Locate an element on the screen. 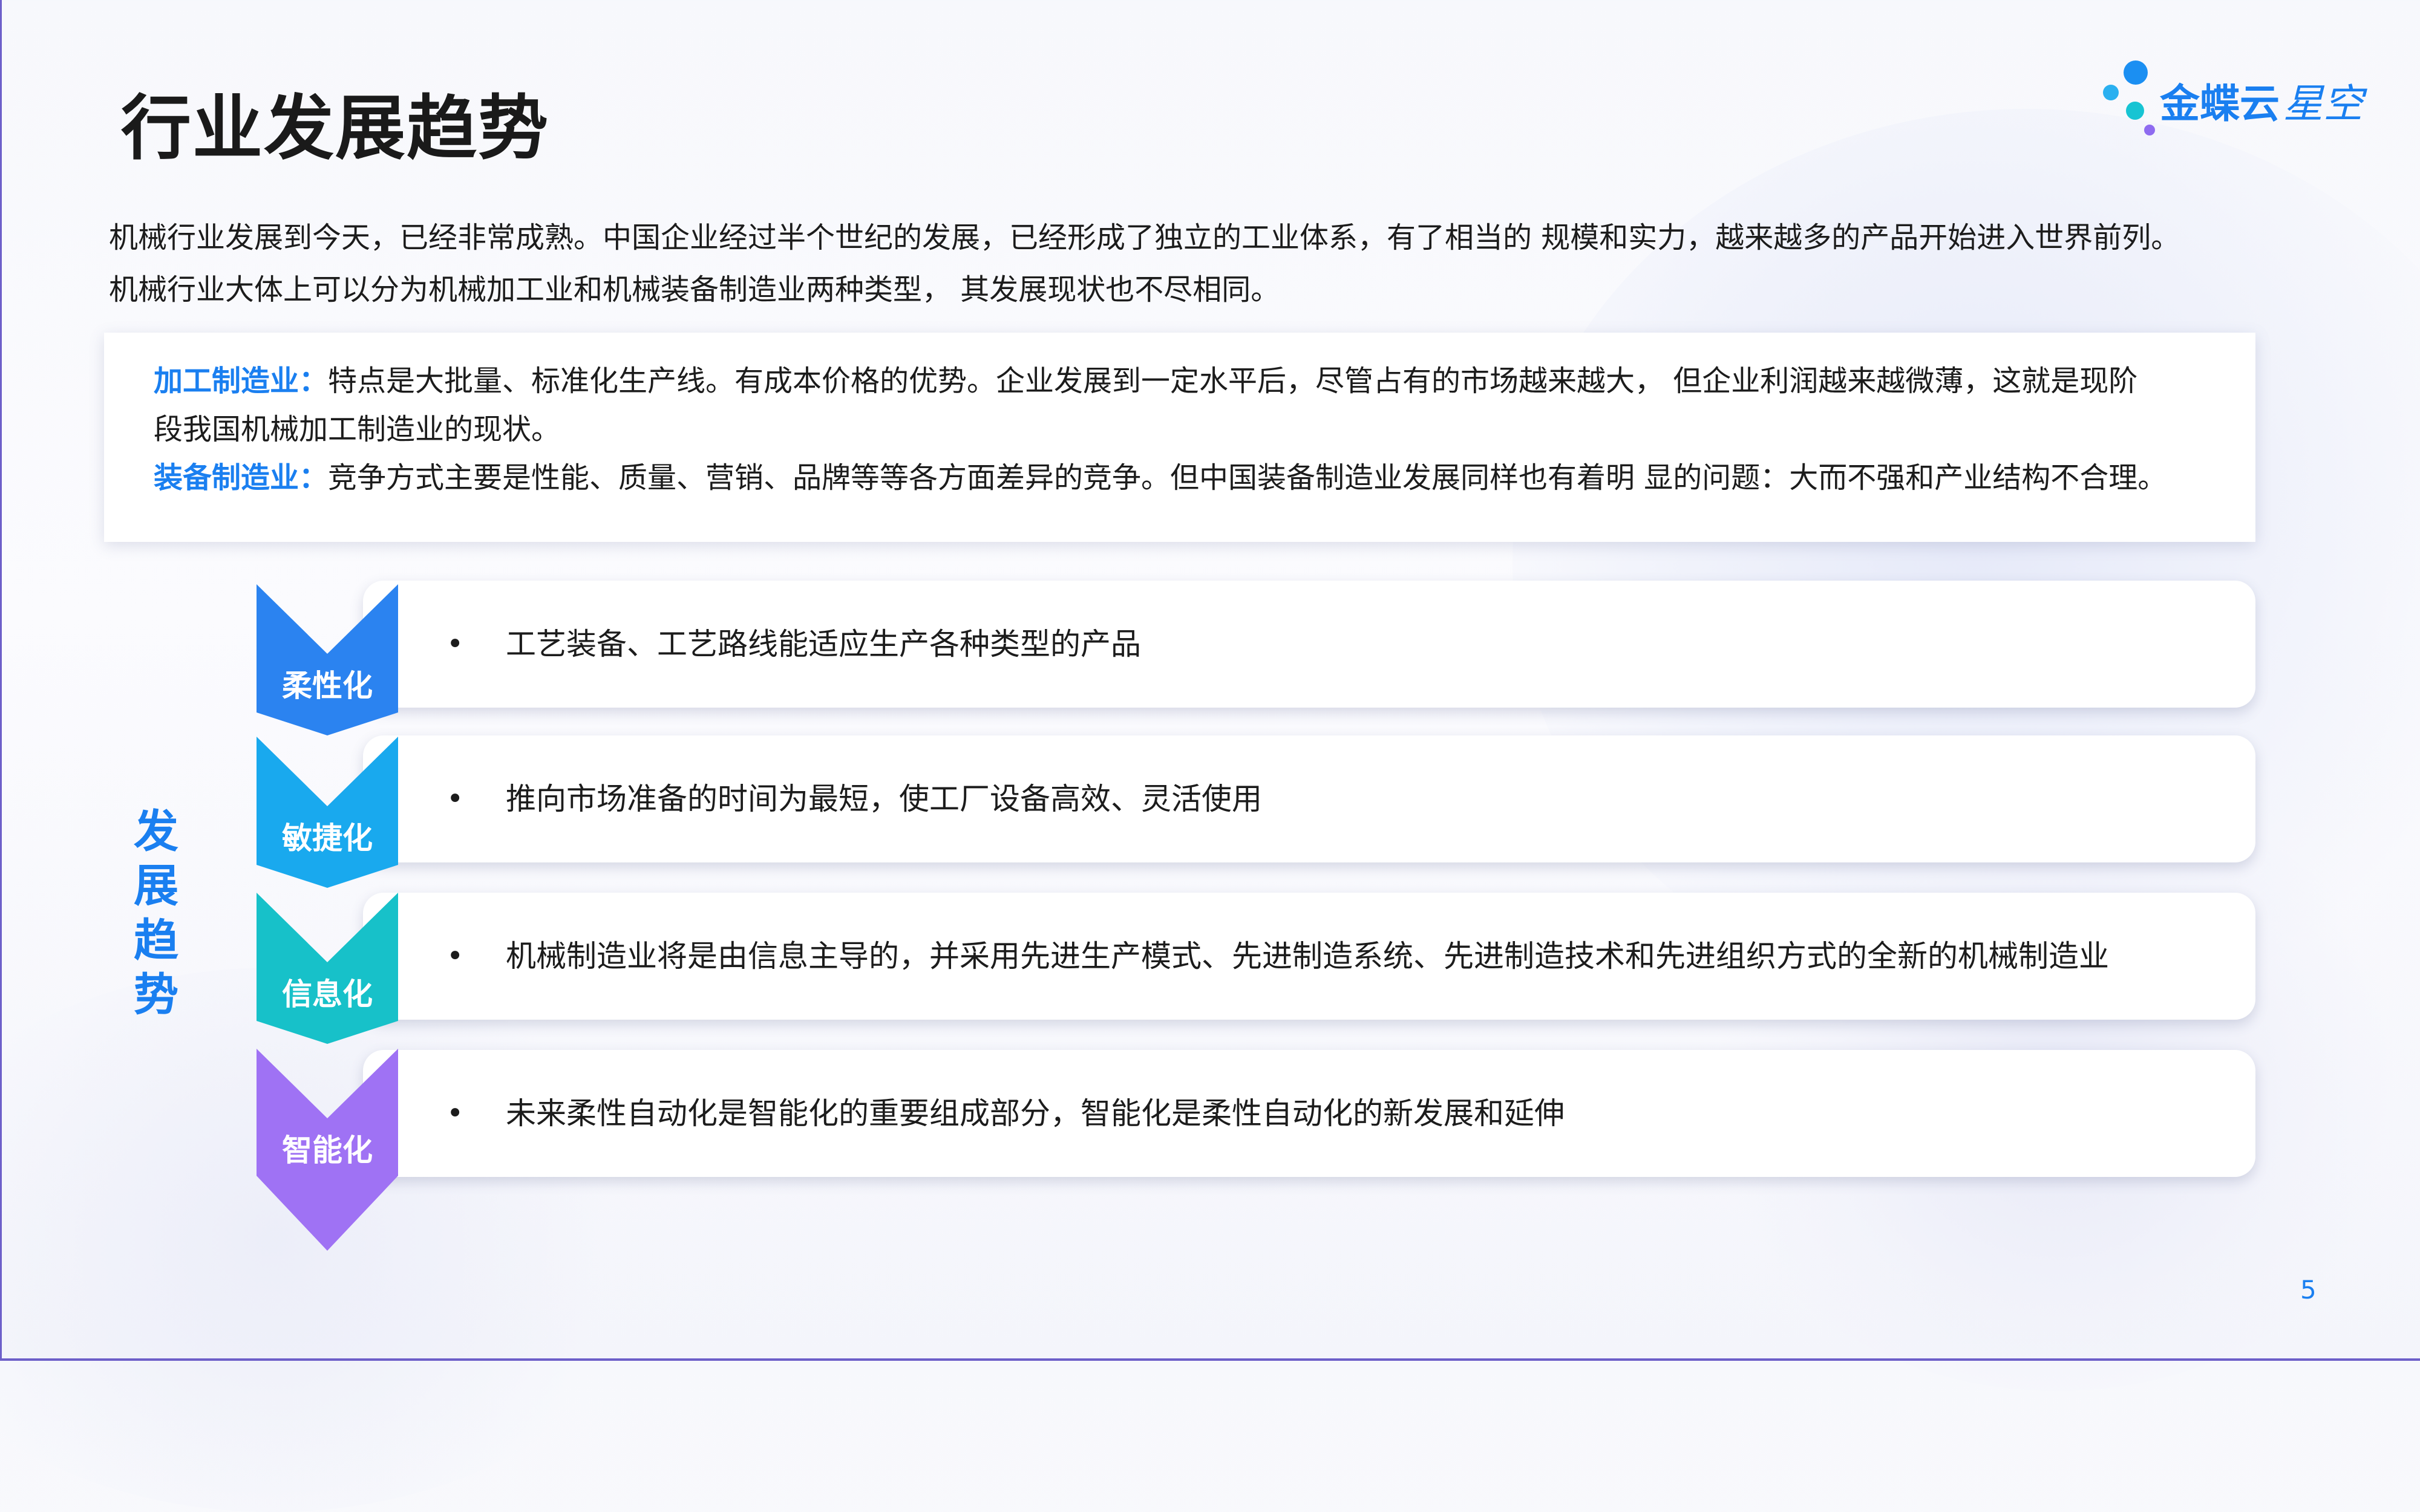 This screenshot has width=2420, height=1512. trend-description: 未来柔性自动化是智能化的重要组成部分，智能化是柔性自动化的新发展和延伸 is located at coordinates (1035, 1113).